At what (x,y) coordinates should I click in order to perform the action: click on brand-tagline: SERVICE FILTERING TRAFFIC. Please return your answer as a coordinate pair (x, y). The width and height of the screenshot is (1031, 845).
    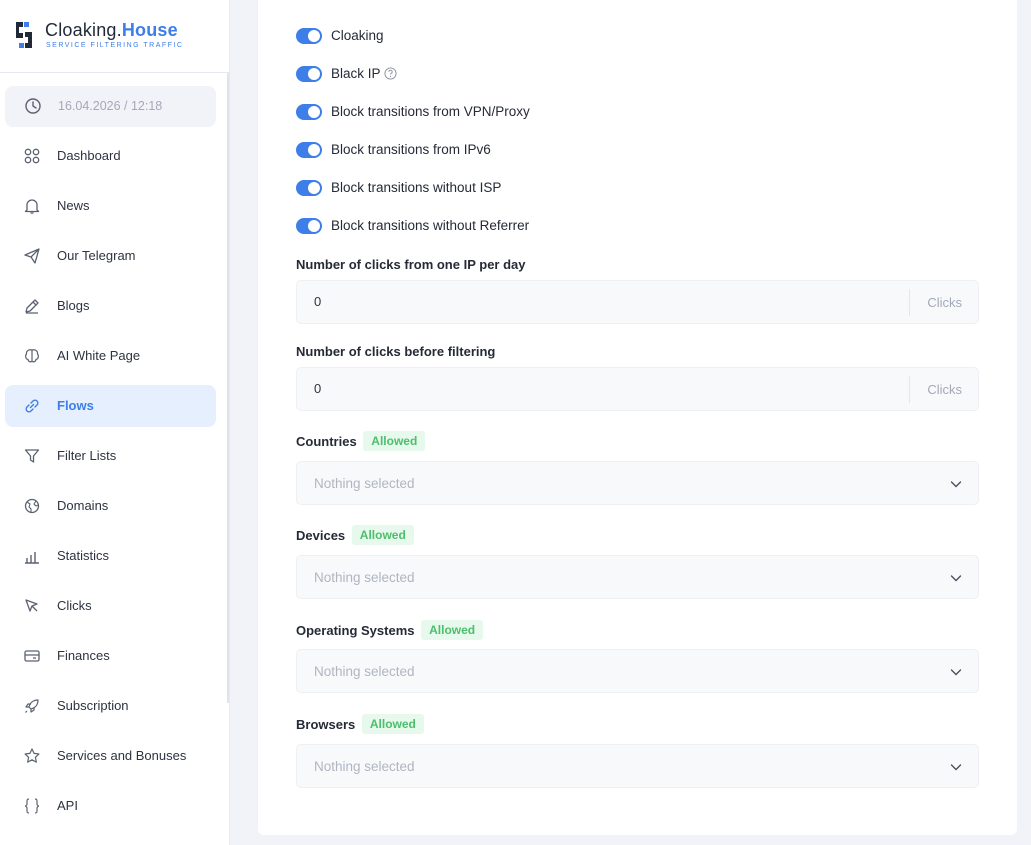
    Looking at the image, I should click on (115, 45).